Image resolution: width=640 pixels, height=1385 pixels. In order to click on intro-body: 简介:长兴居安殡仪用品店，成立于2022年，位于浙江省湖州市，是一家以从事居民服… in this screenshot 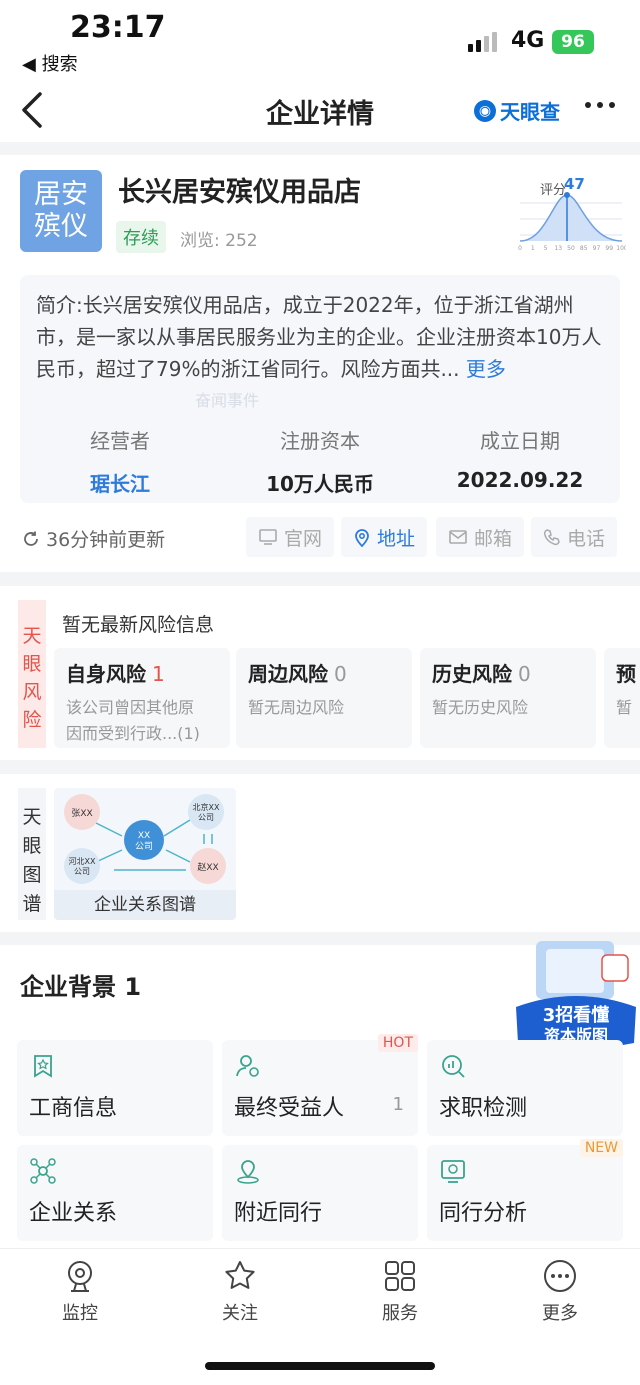, I will do `click(319, 337)`.